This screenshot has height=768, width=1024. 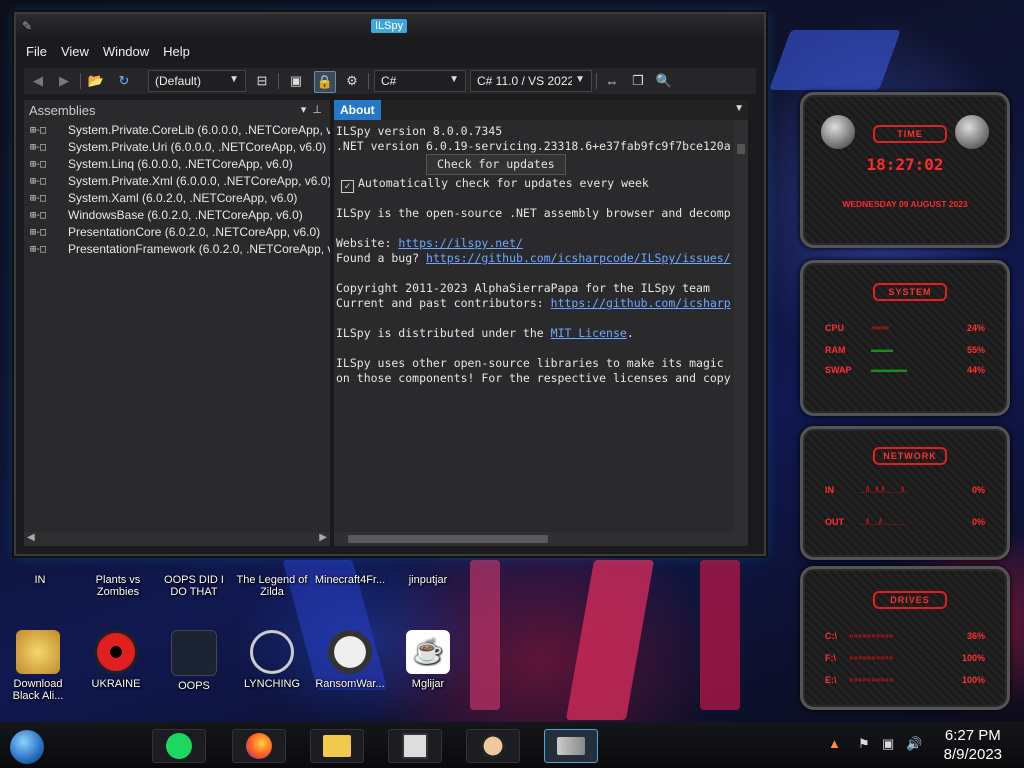 What do you see at coordinates (40, 580) in the screenshot?
I see `desktop-icon-in: IN` at bounding box center [40, 580].